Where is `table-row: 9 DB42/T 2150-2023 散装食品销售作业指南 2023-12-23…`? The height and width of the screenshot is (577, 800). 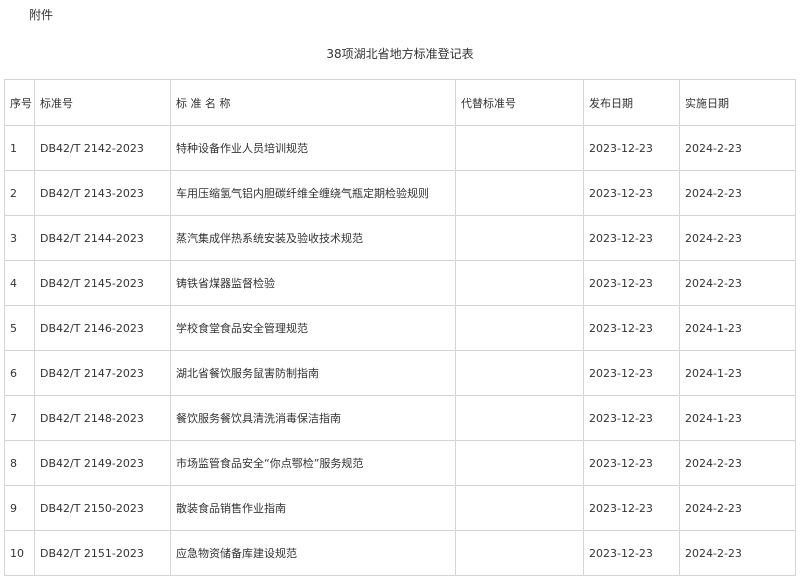
table-row: 9 DB42/T 2150-2023 散装食品销售作业指南 2023-12-23… is located at coordinates (400, 508).